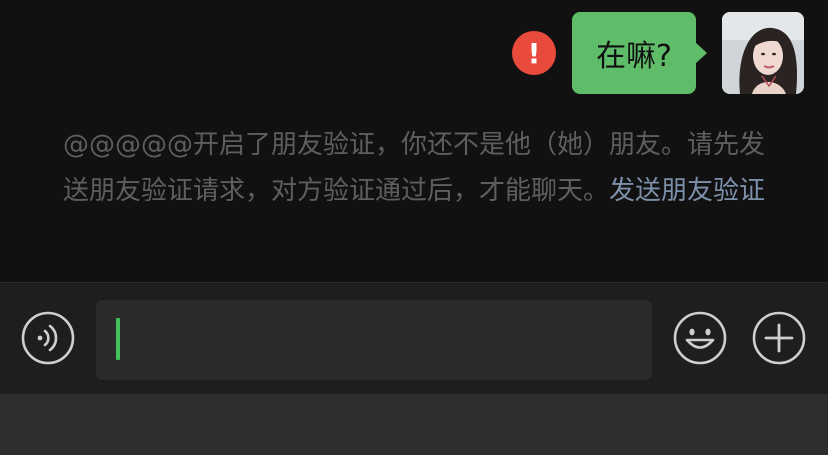 This screenshot has height=455, width=828. What do you see at coordinates (687, 191) in the screenshot?
I see `send-verification-link: 发送朋友验证` at bounding box center [687, 191].